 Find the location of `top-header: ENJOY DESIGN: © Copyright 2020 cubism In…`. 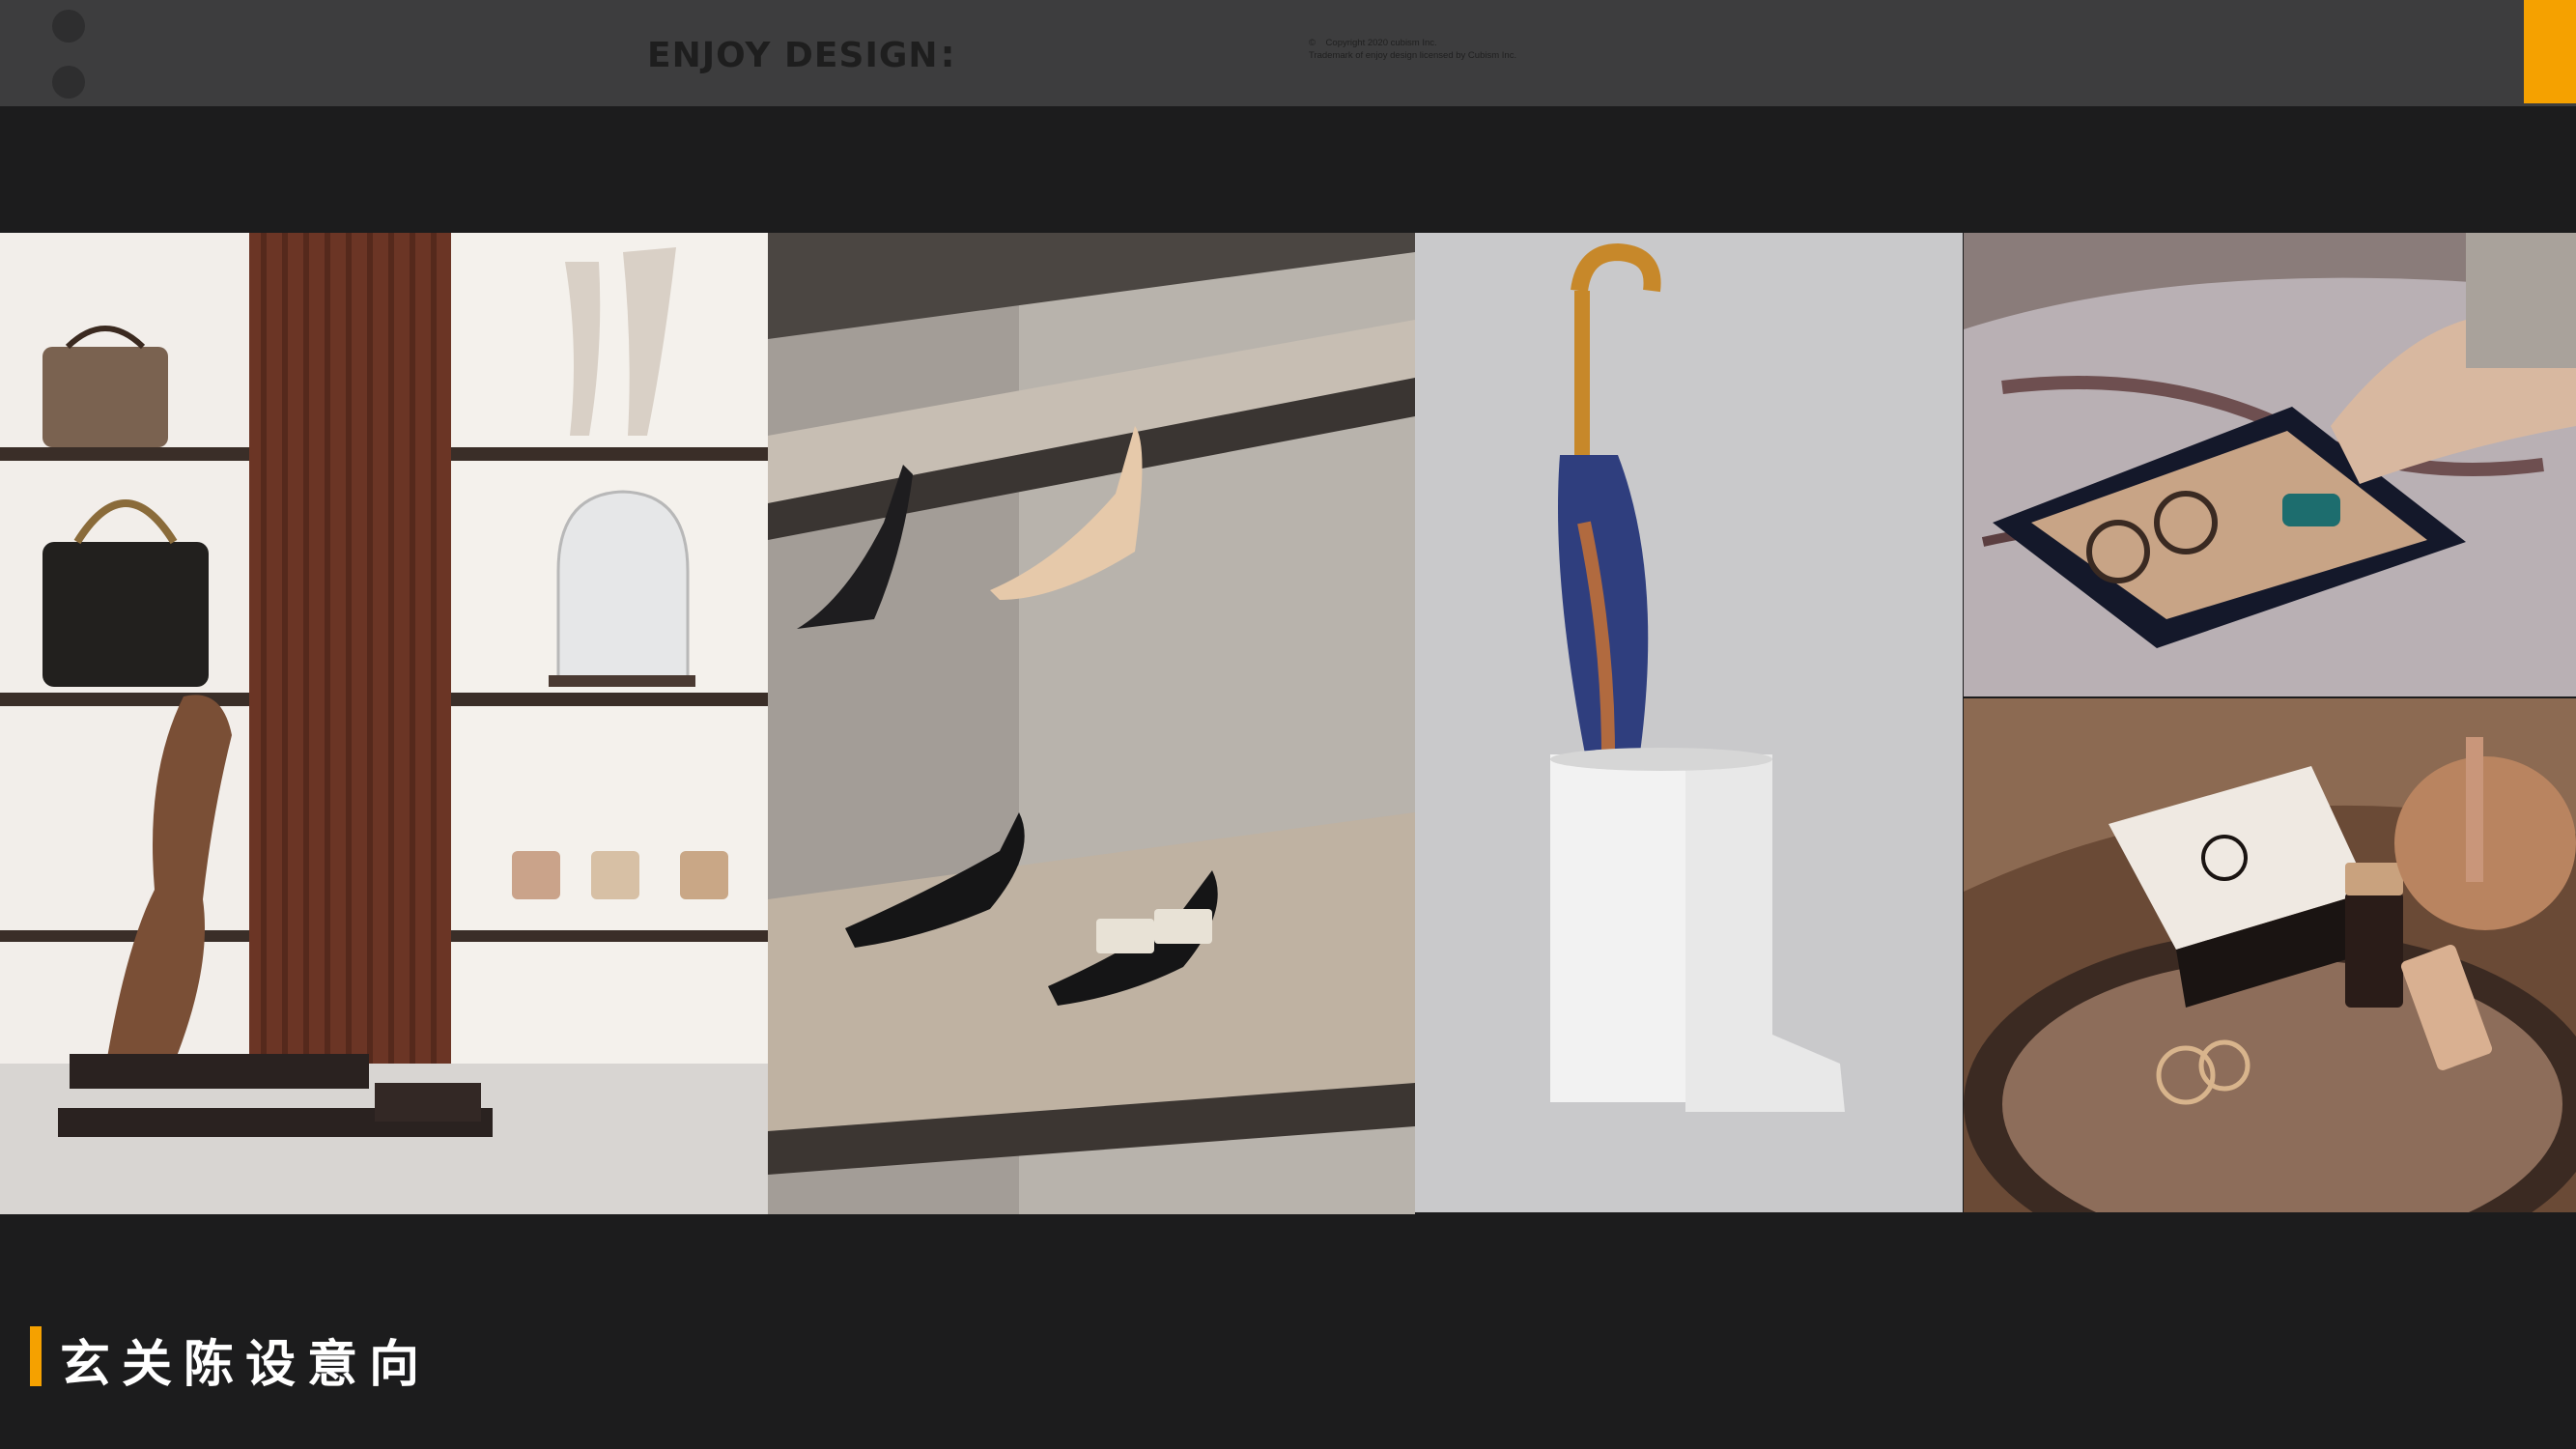

top-header: ENJOY DESIGN: © Copyright 2020 cubism In… is located at coordinates (1288, 53).